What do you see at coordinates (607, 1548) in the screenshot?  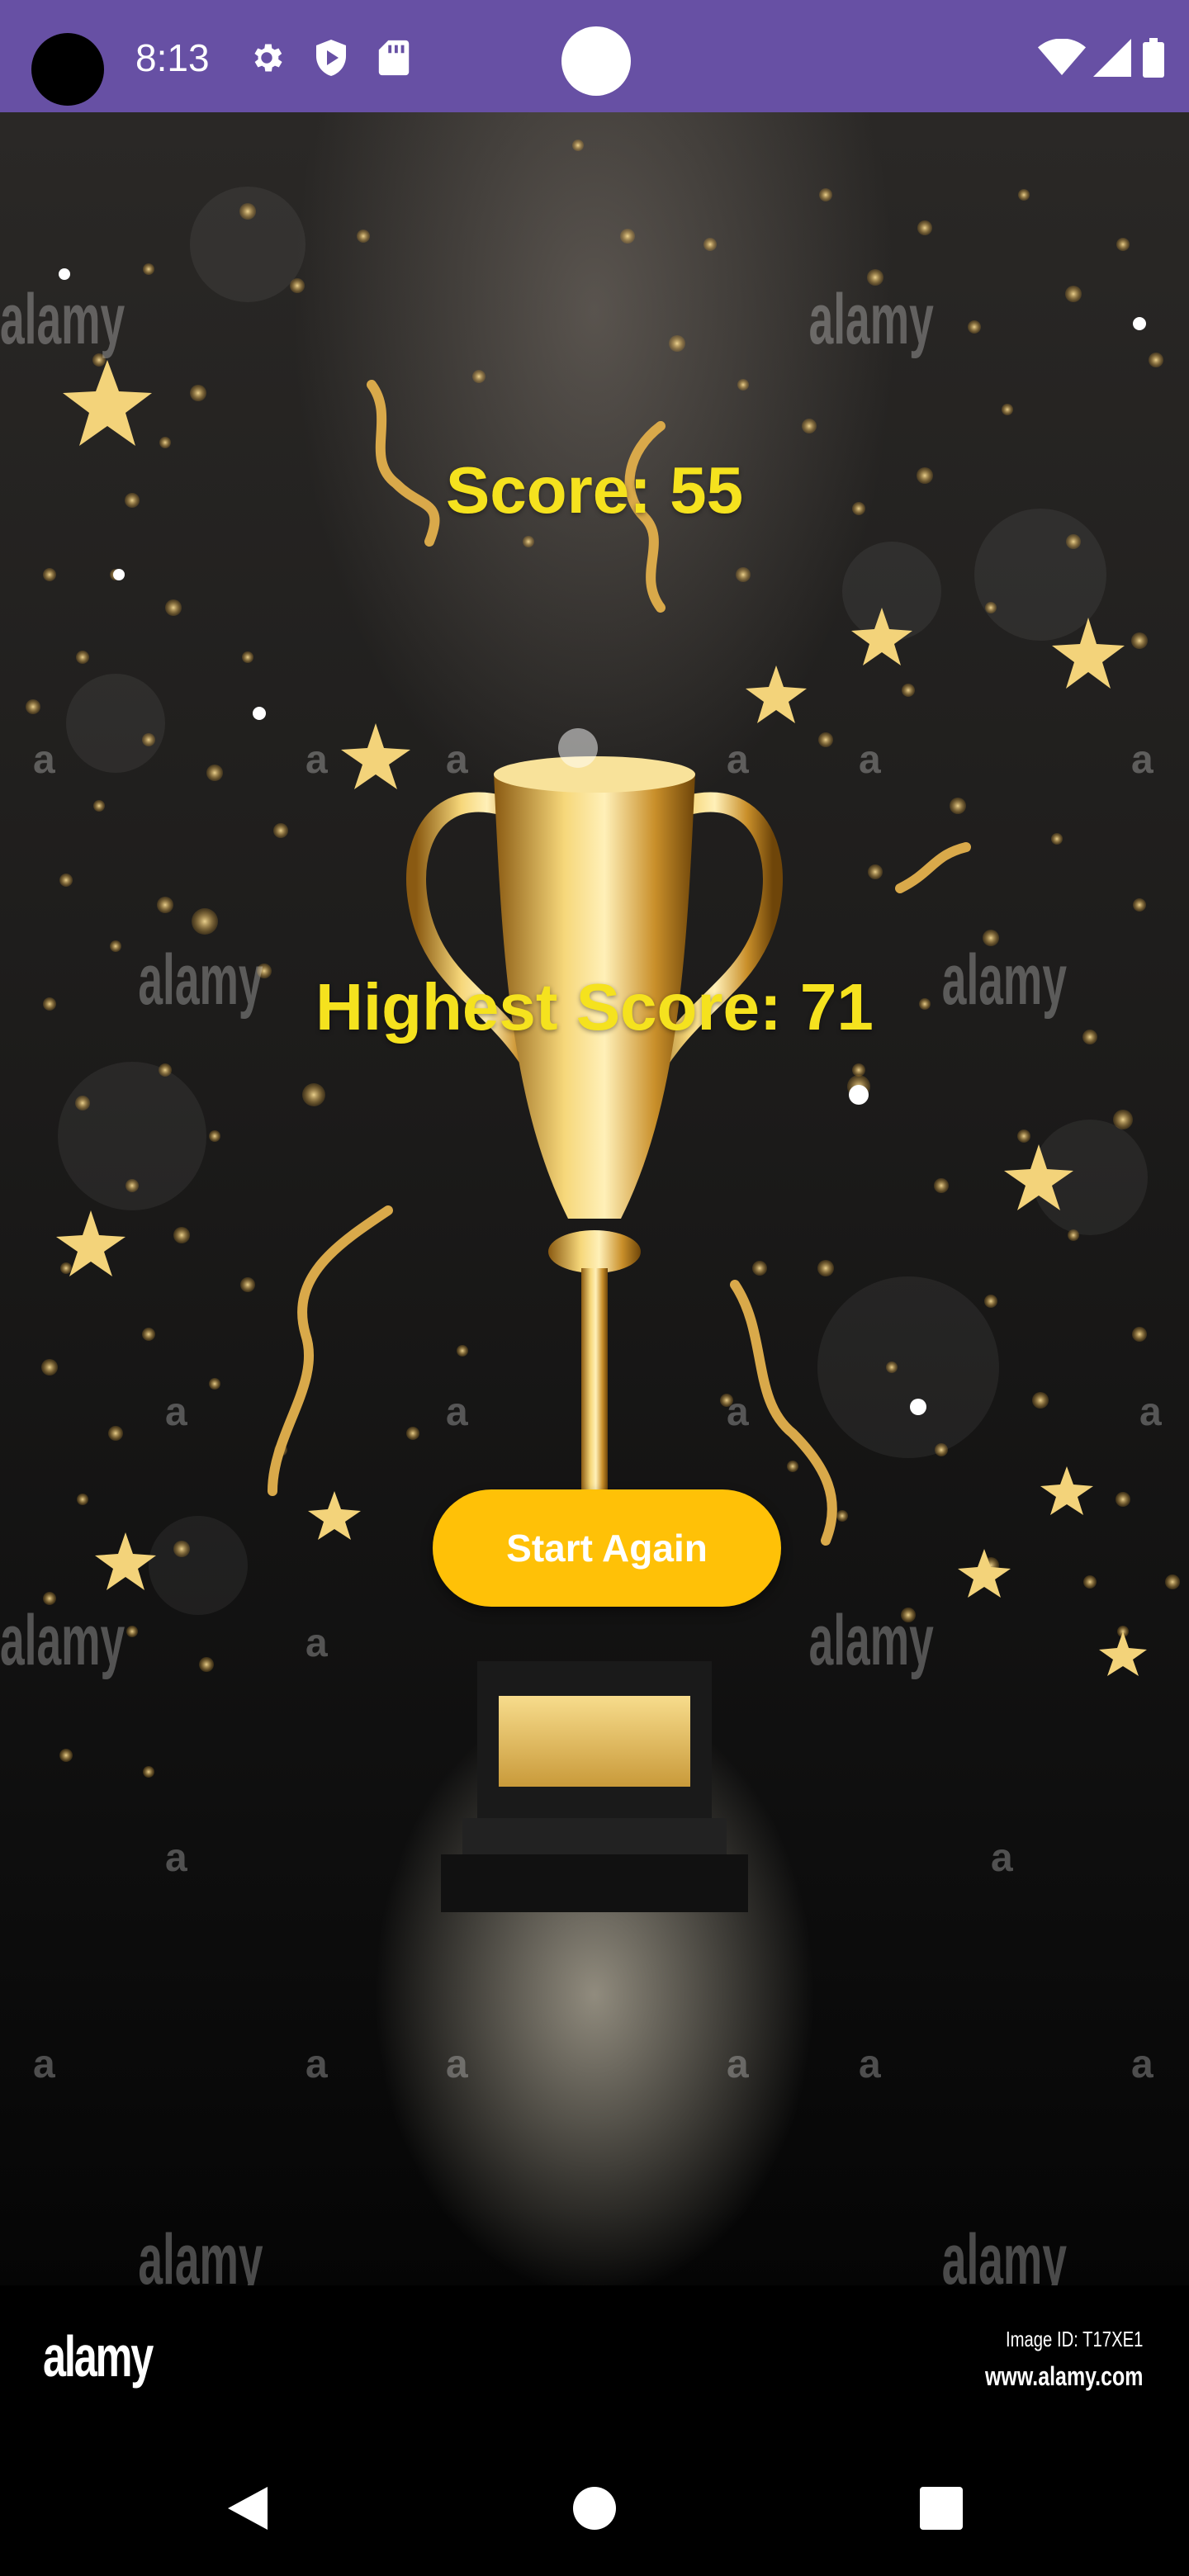 I see `start-again-button: Start Again` at bounding box center [607, 1548].